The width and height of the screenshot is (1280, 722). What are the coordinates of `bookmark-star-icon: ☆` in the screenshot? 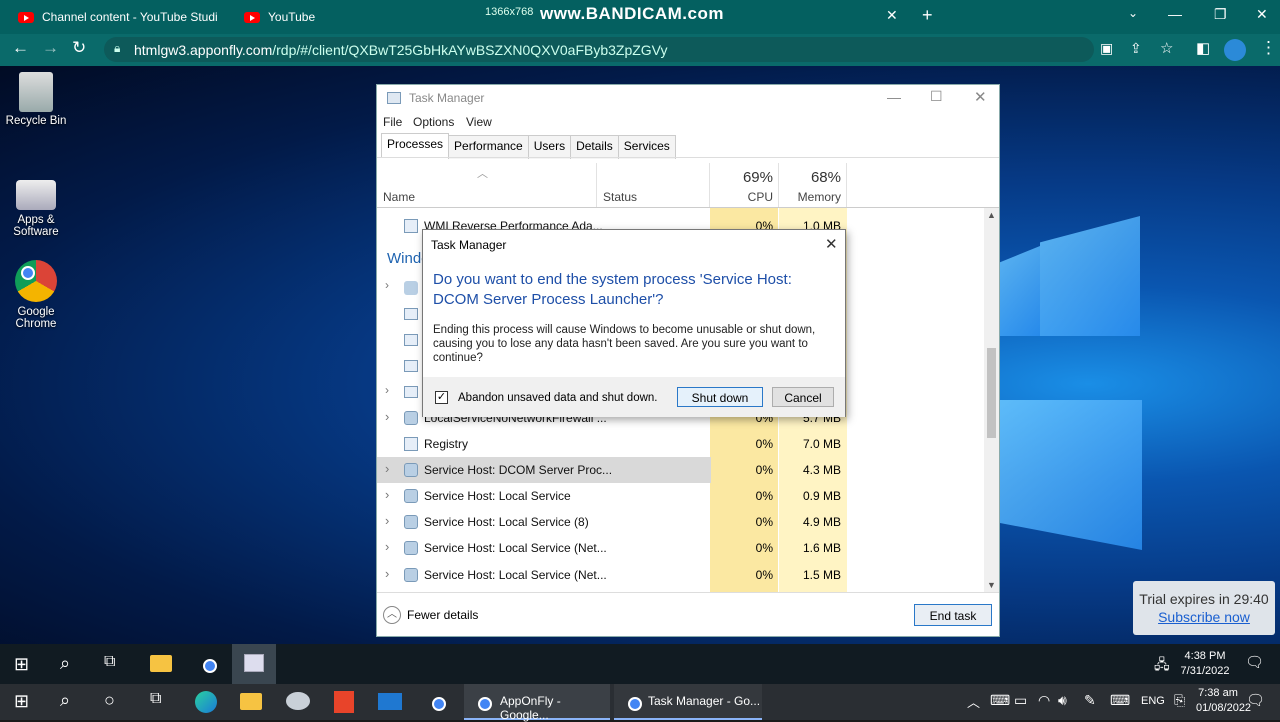 It's located at (1166, 48).